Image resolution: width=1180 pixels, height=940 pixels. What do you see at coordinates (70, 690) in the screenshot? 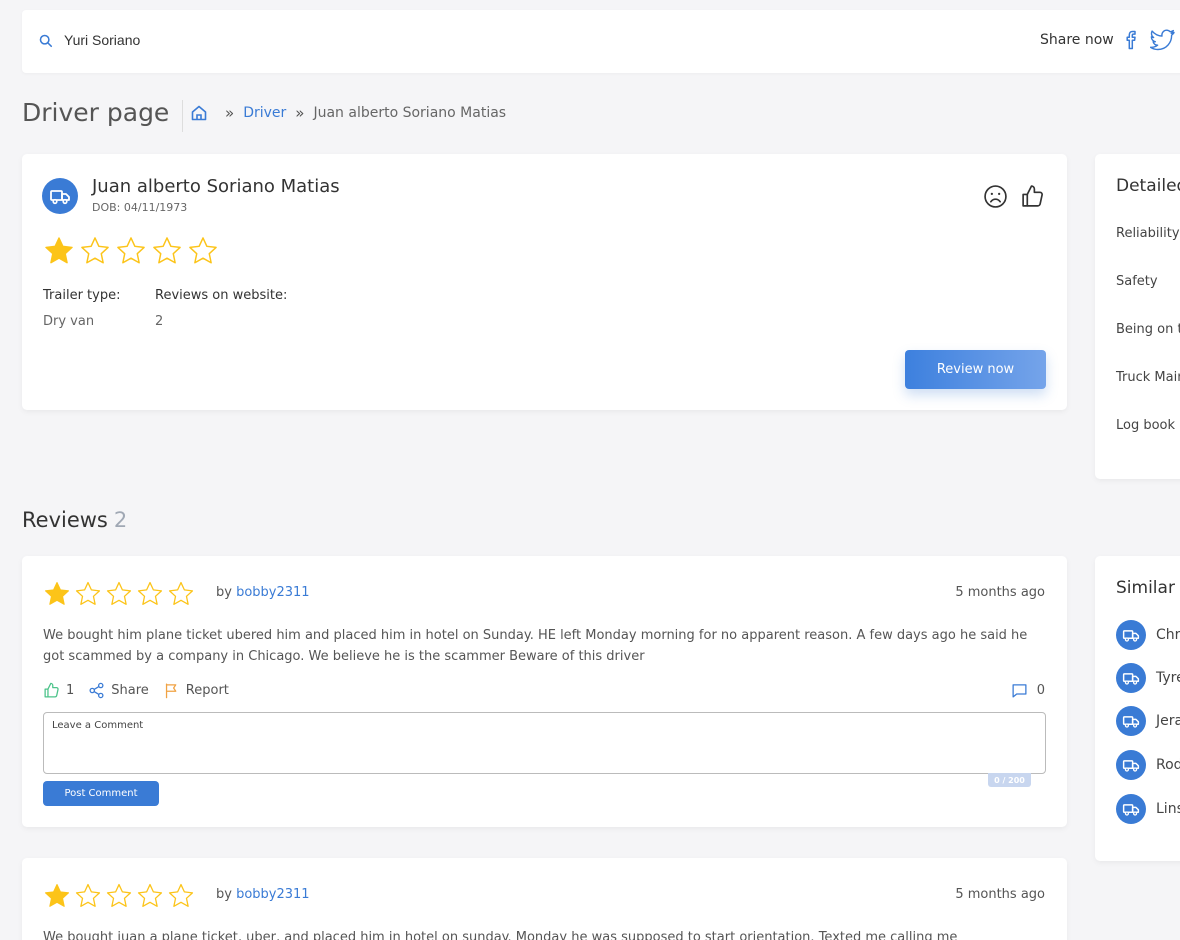
I see `like-count: 1` at bounding box center [70, 690].